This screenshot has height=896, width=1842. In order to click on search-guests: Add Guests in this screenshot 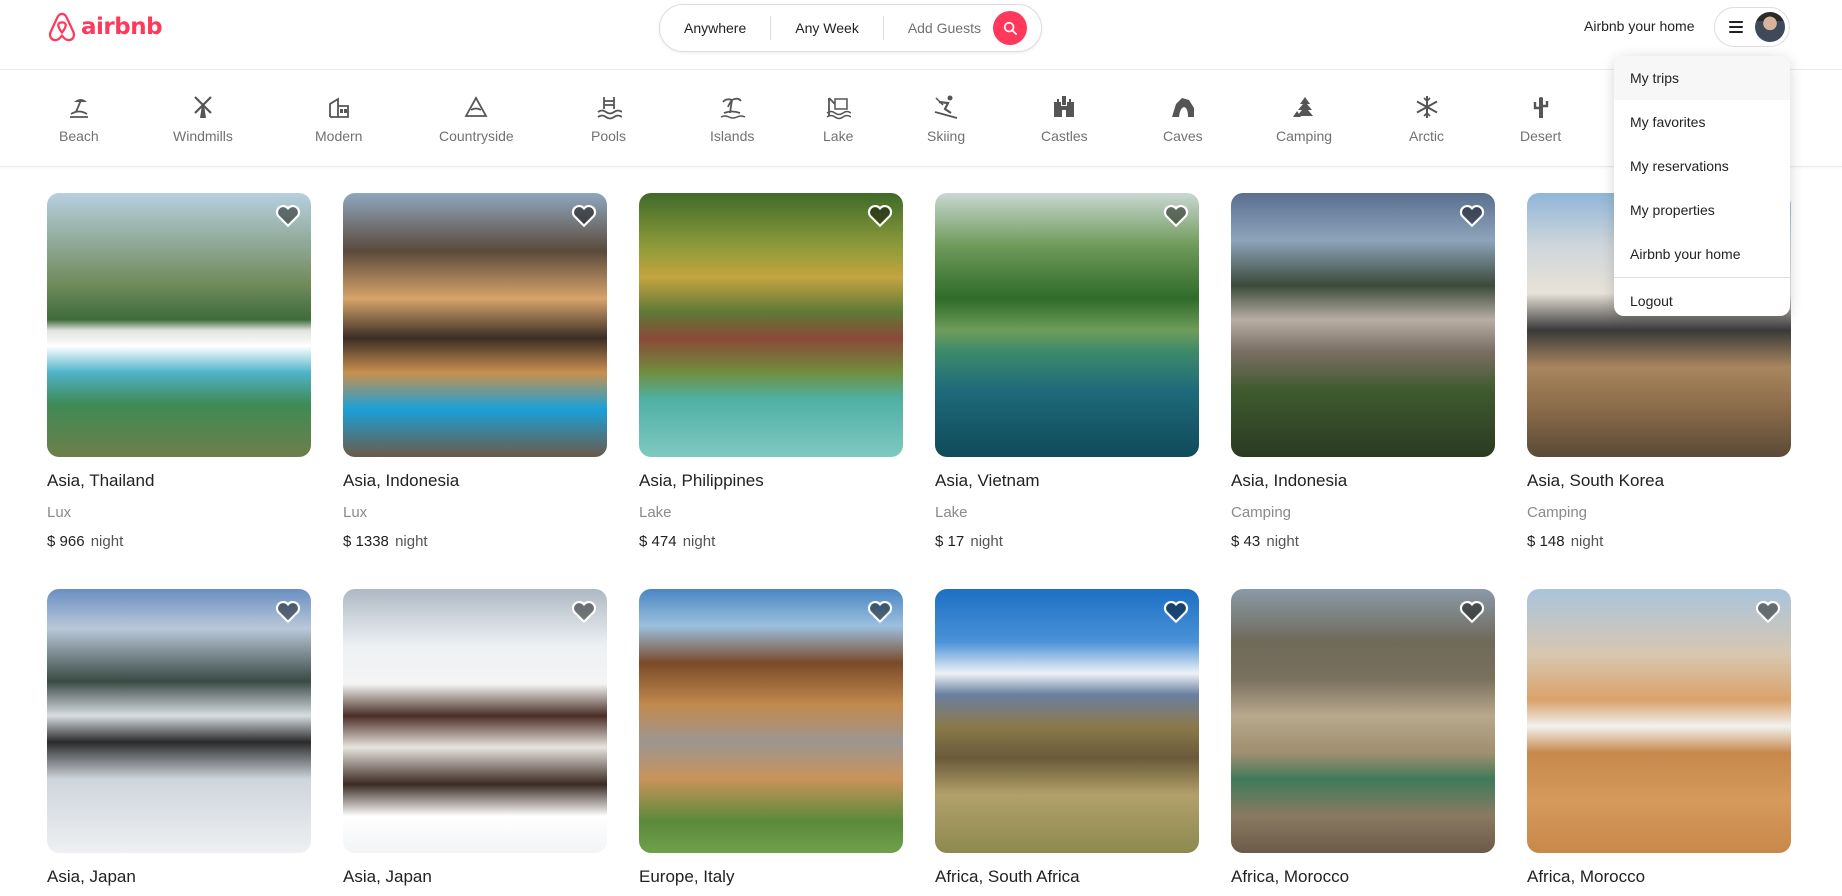, I will do `click(937, 28)`.